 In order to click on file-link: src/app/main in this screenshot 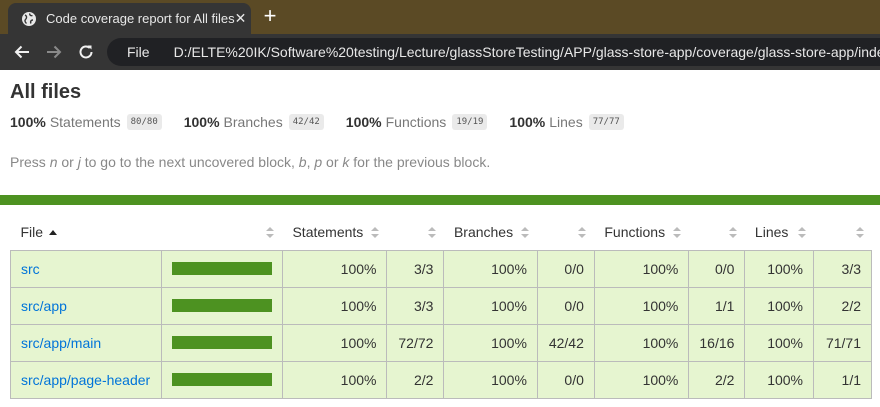, I will do `click(61, 343)`.